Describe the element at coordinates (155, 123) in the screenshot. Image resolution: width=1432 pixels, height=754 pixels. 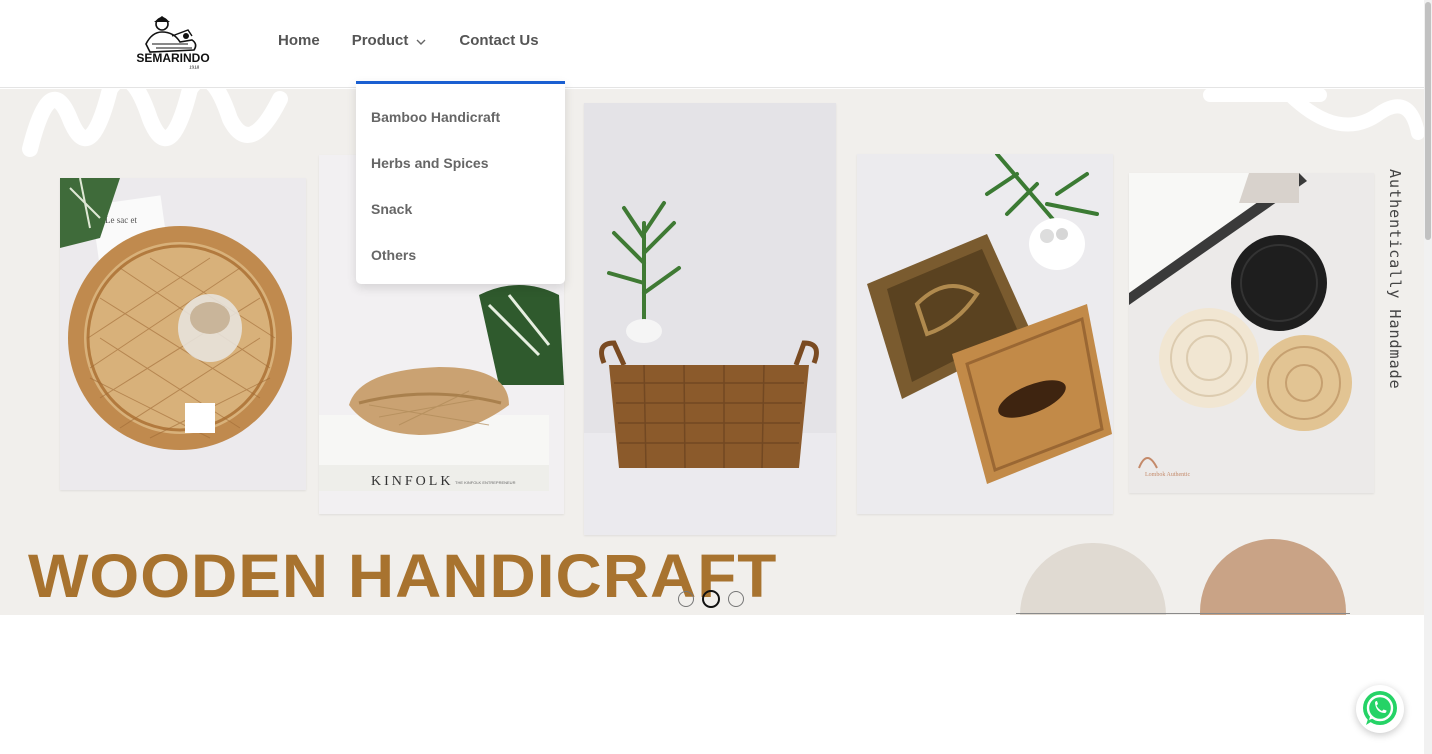
I see `decor-swirl-left` at that location.